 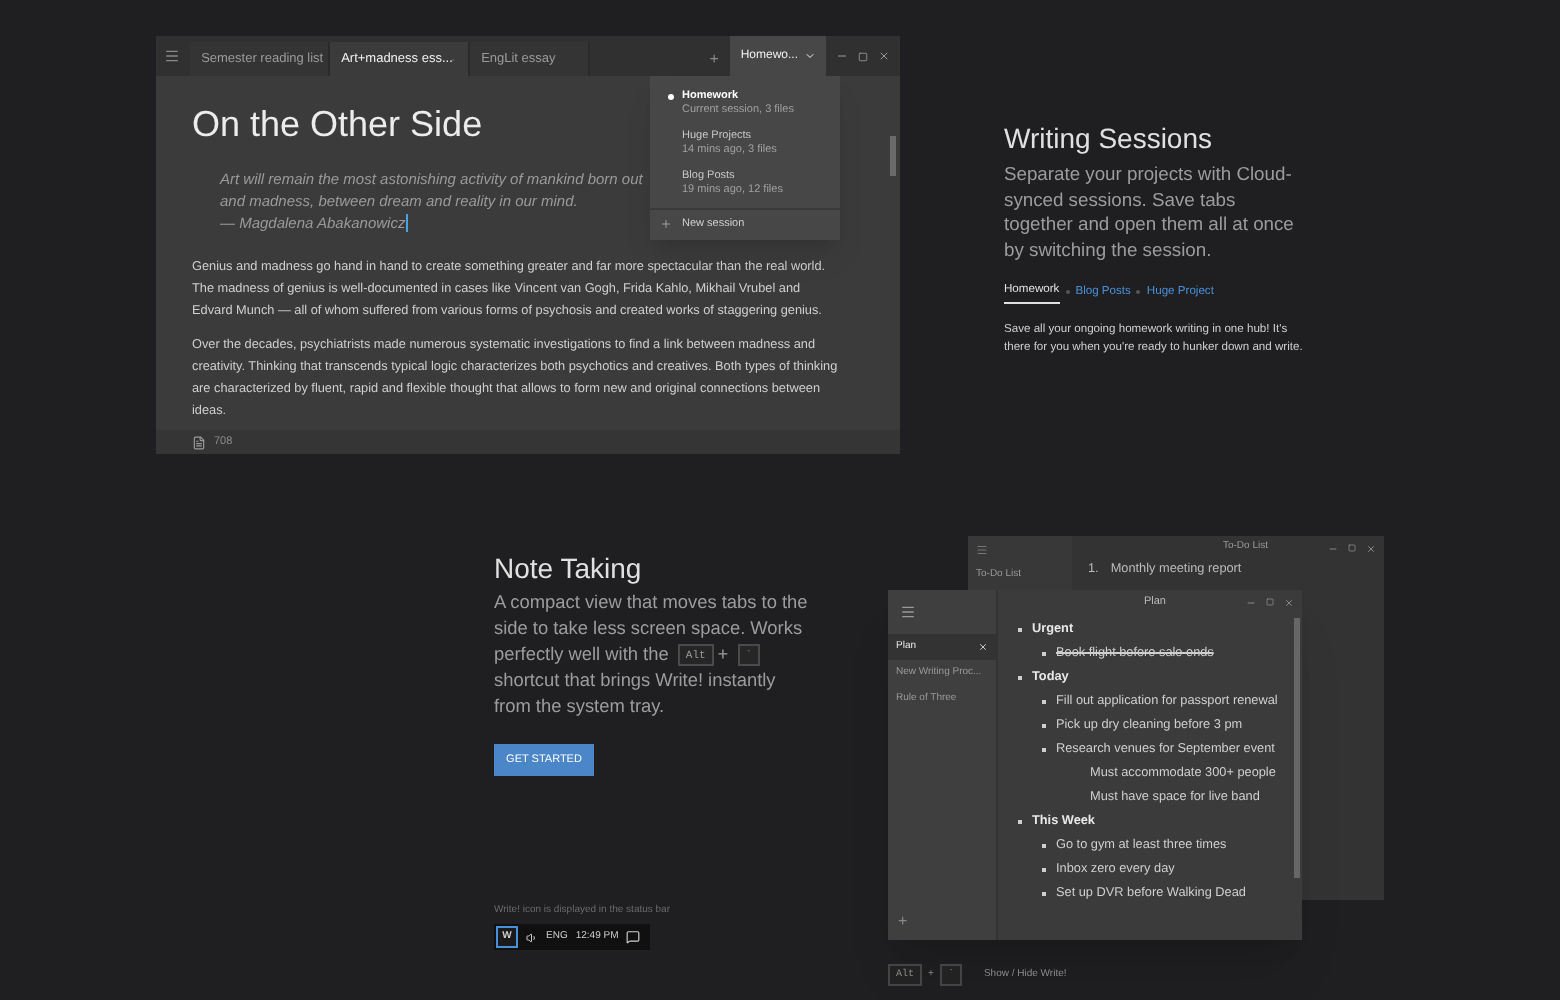 I want to click on new-tab-button: +, so click(x=714, y=59).